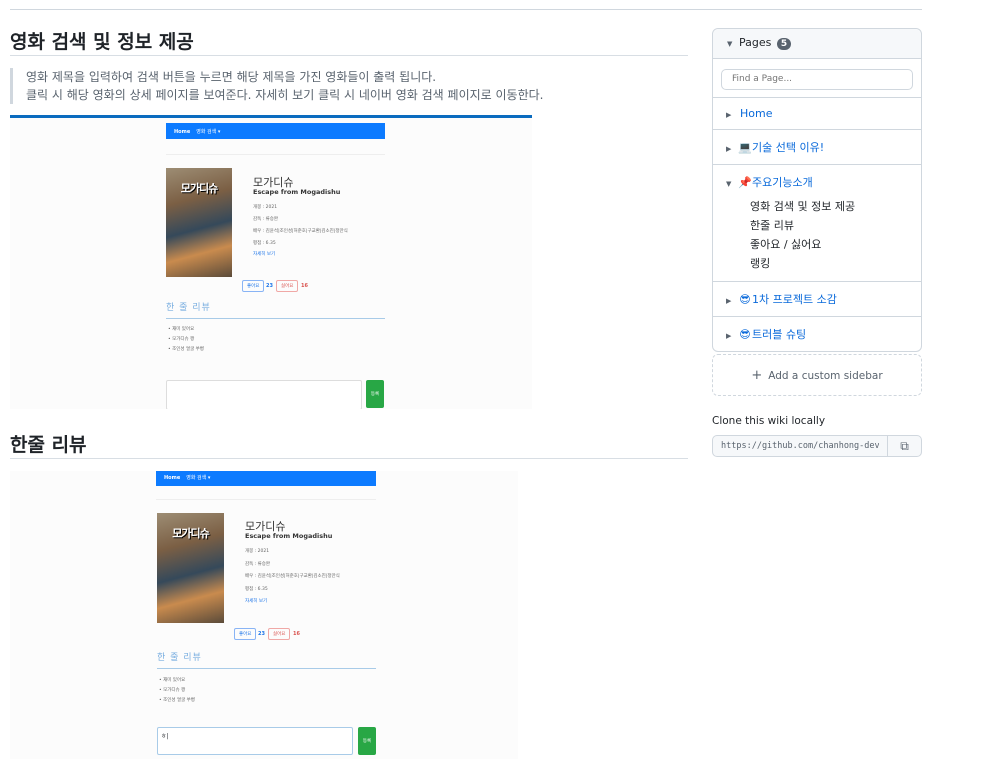  I want to click on sidebar-item-label: 기술 선택 이유!, so click(788, 147).